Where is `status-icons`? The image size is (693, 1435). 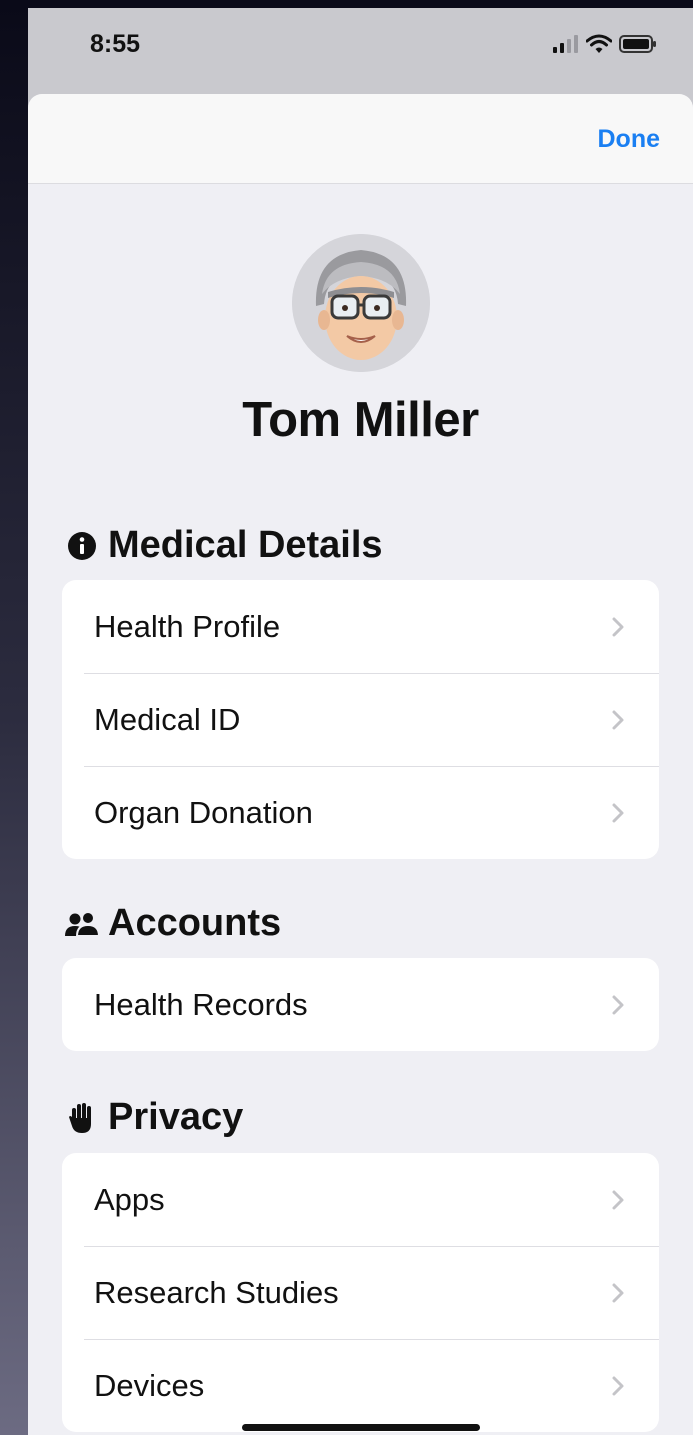 status-icons is located at coordinates (605, 44).